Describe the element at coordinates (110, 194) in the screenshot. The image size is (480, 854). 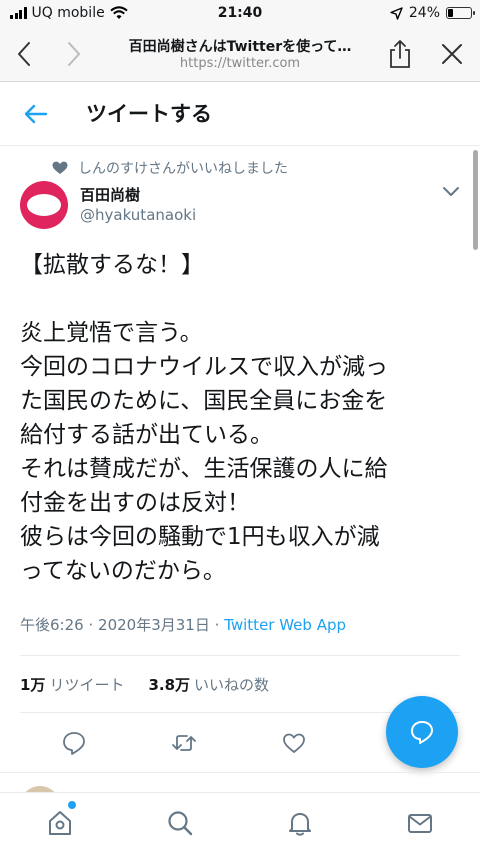
I see `author-name: 百田尚樹` at that location.